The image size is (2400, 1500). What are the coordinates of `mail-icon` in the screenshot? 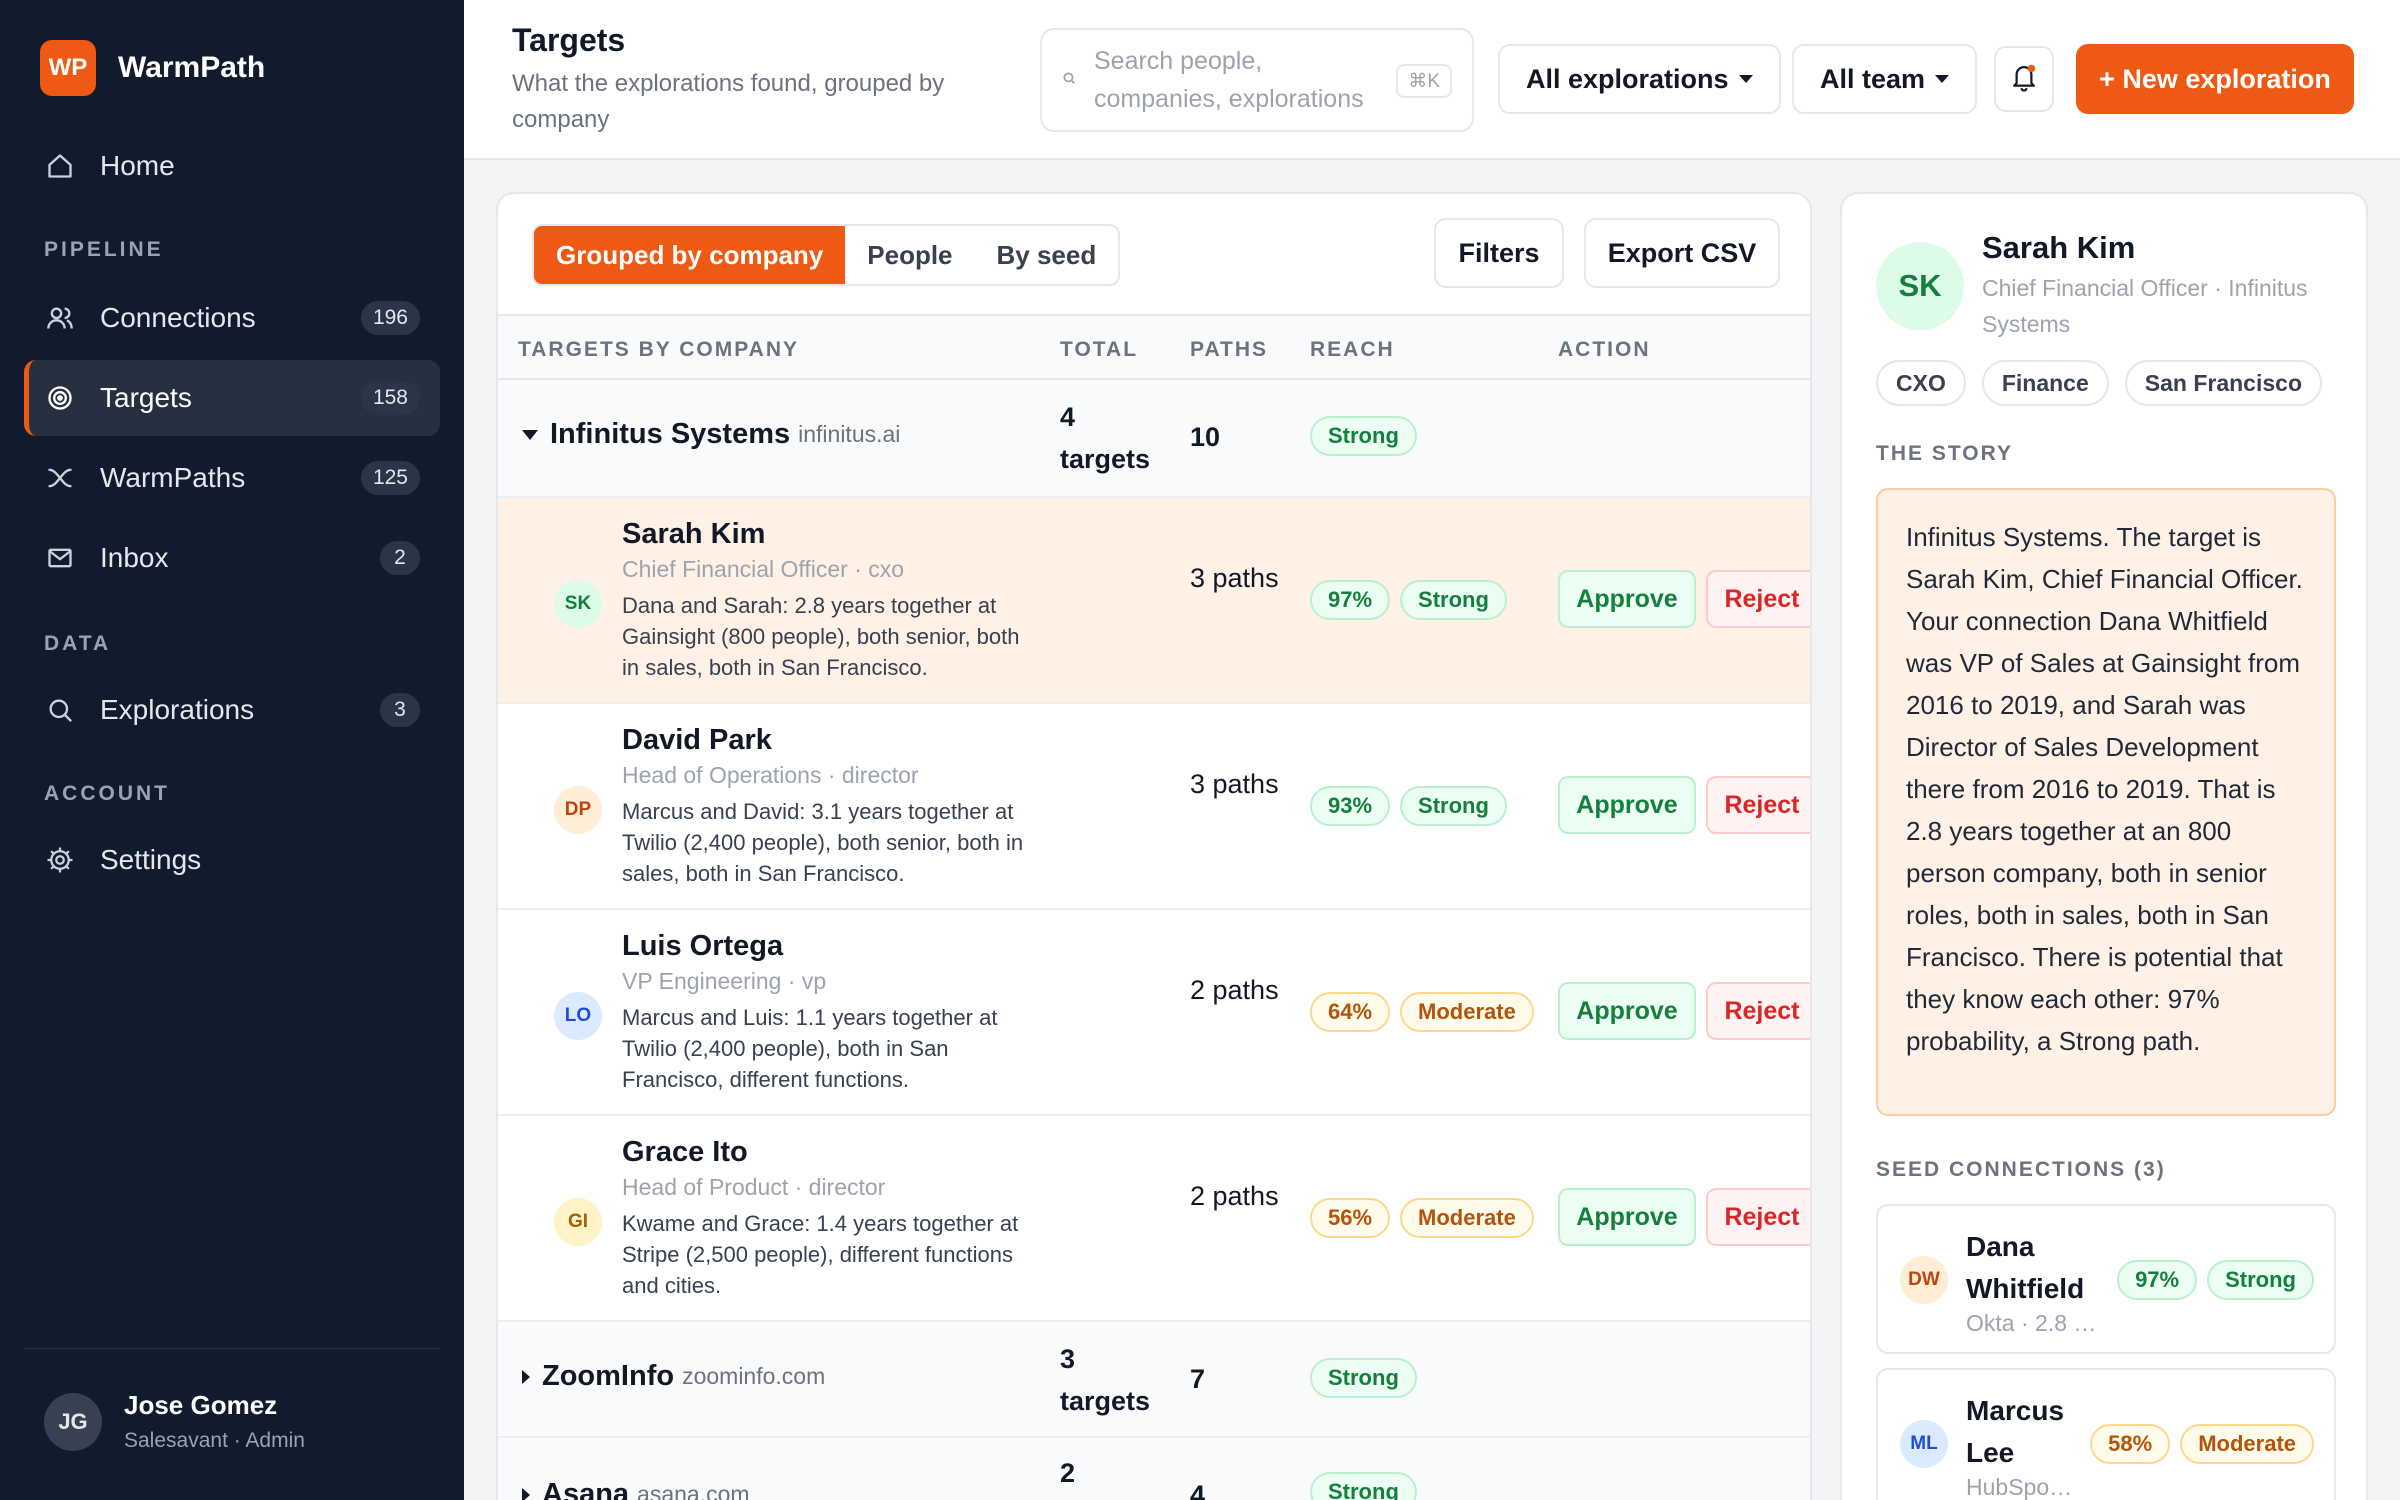 It's located at (60, 558).